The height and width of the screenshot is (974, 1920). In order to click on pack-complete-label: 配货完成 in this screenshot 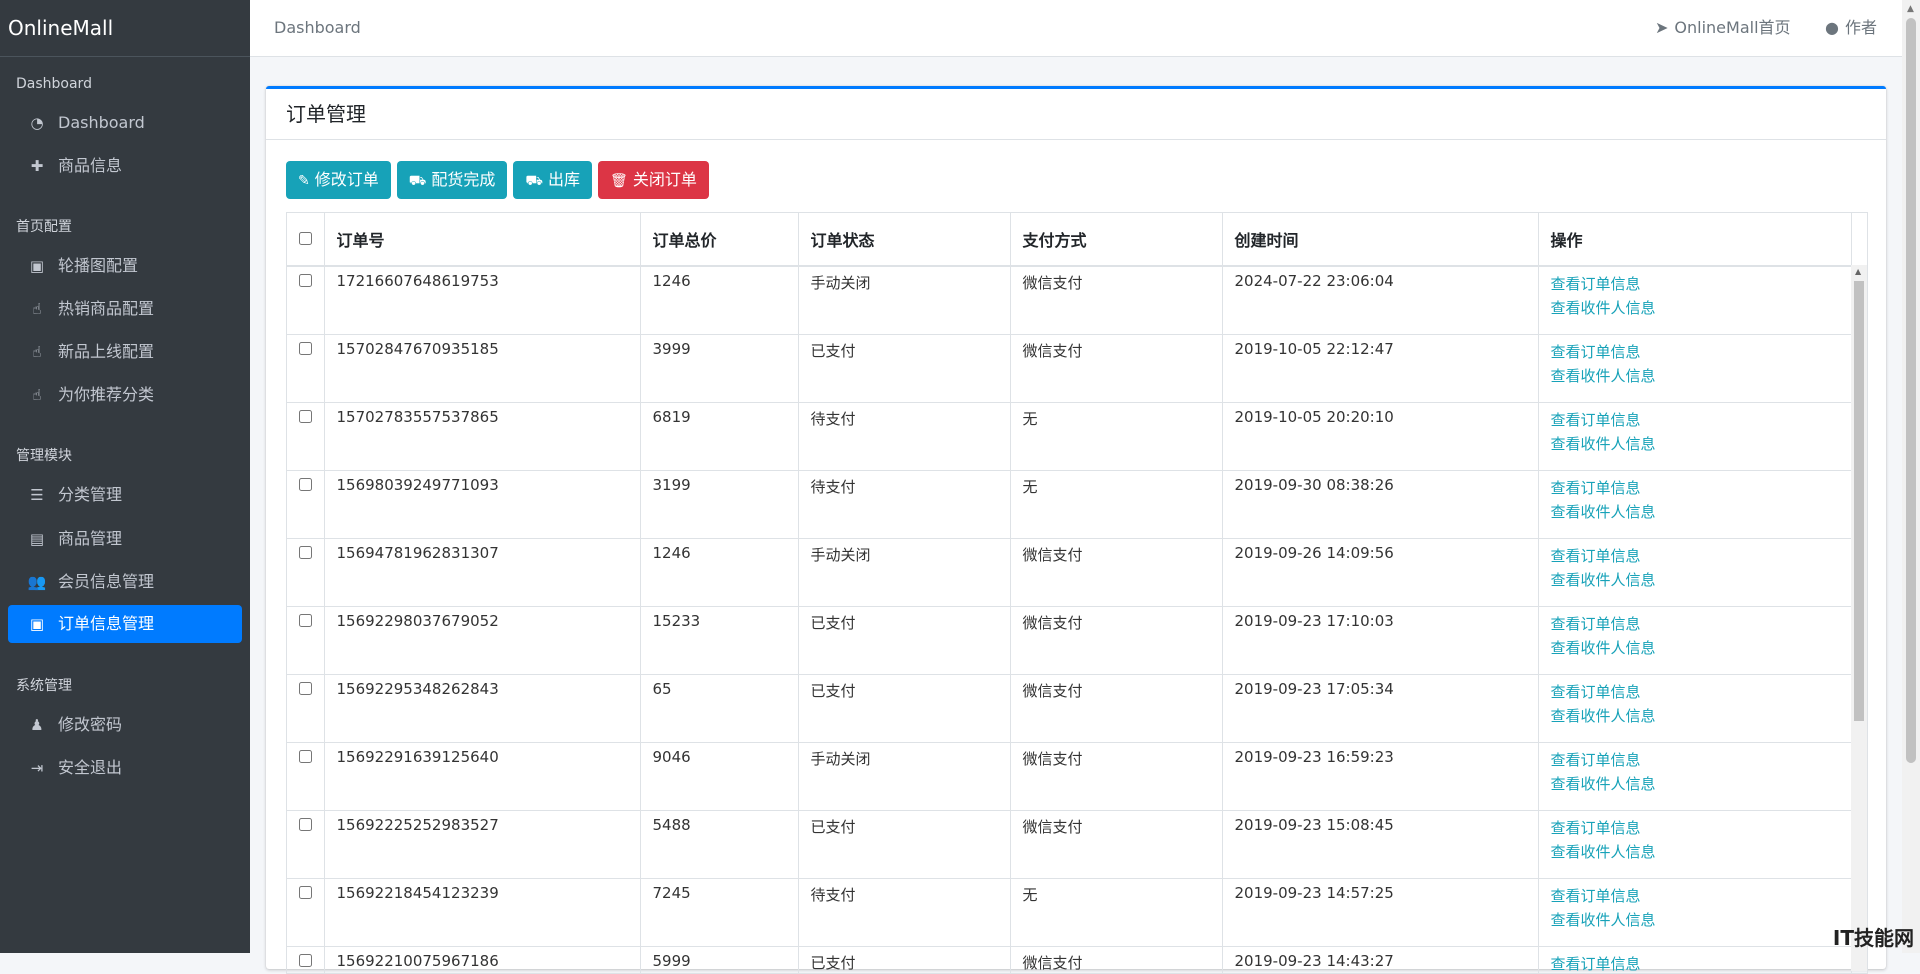, I will do `click(463, 179)`.